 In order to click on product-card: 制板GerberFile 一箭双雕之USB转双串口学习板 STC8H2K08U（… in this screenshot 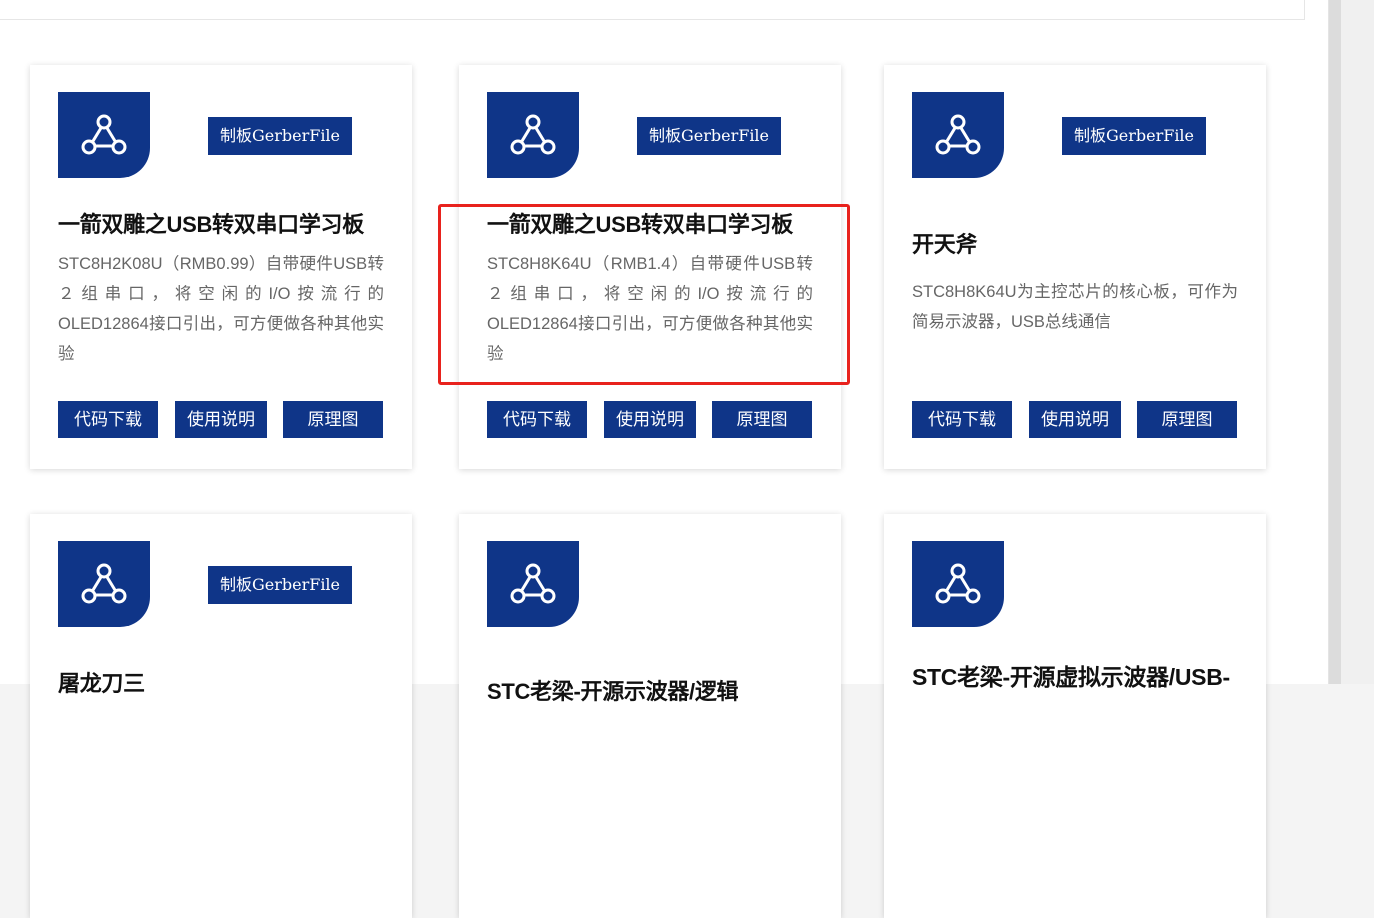, I will do `click(221, 267)`.